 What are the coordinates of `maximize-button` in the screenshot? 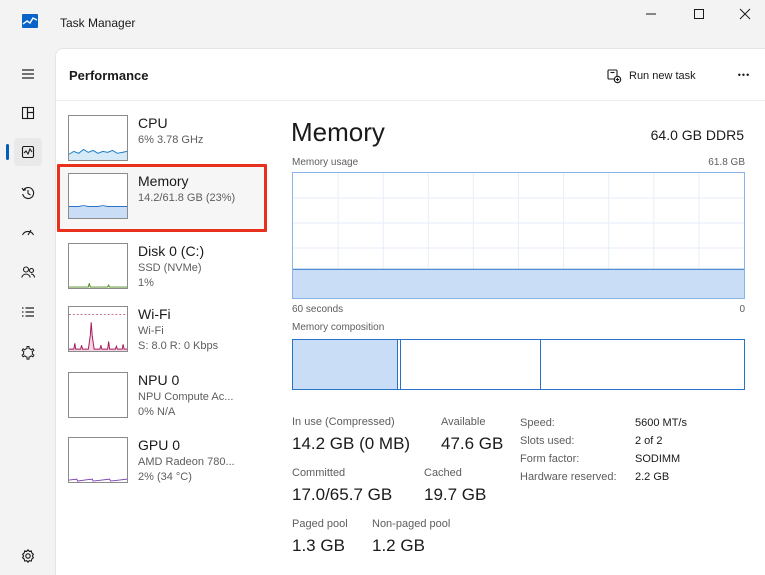 It's located at (699, 14).